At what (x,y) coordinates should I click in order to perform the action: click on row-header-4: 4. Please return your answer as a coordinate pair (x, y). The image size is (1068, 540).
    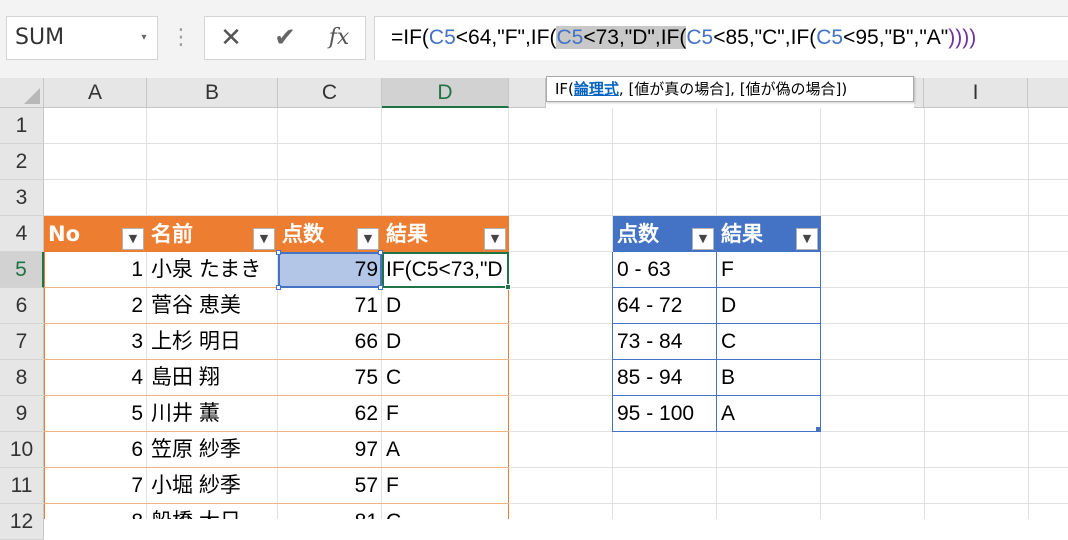
    Looking at the image, I should click on (22, 234).